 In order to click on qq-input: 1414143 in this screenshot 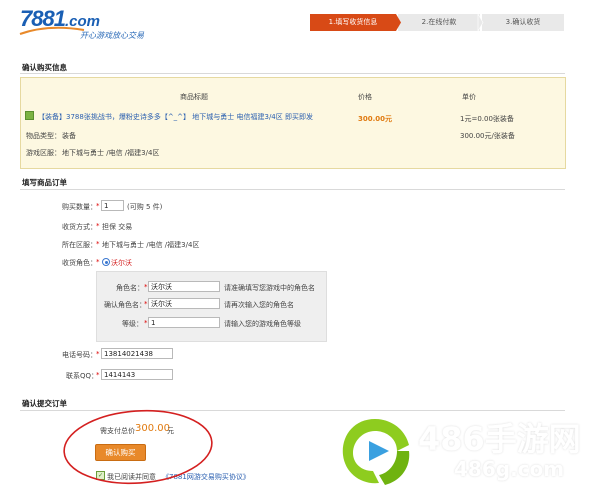, I will do `click(137, 374)`.